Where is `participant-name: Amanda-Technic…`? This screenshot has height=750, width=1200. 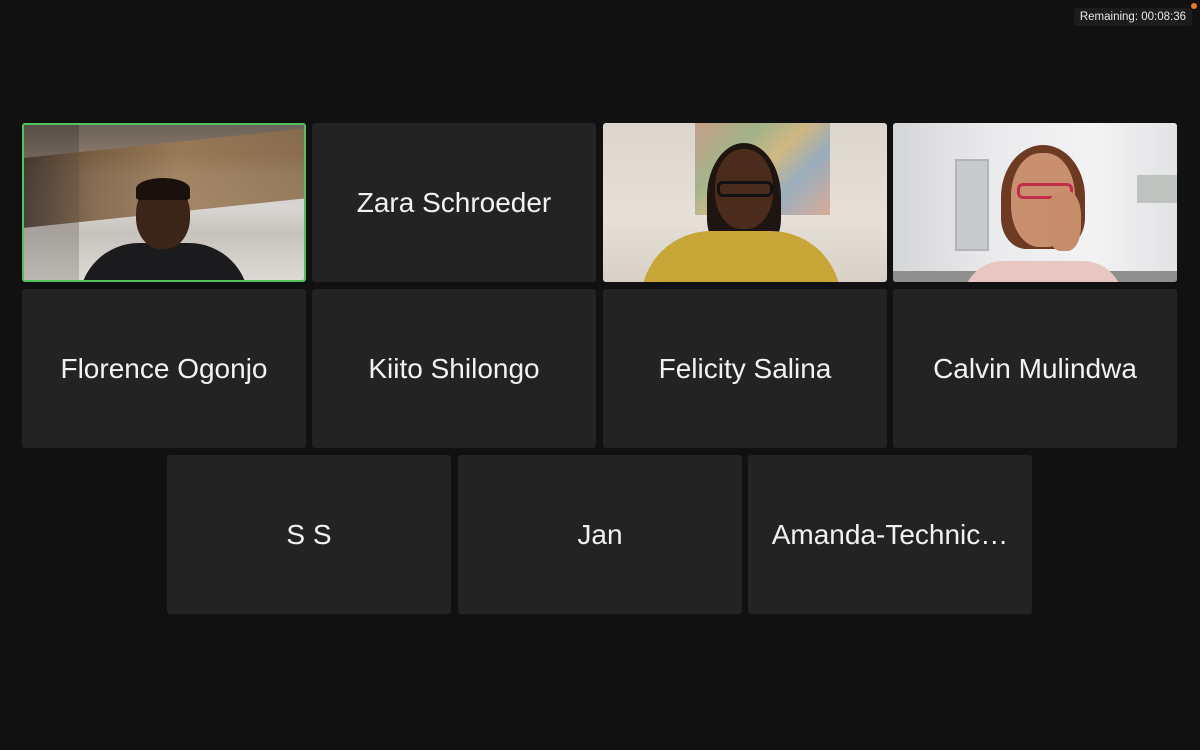 participant-name: Amanda-Technic… is located at coordinates (890, 534).